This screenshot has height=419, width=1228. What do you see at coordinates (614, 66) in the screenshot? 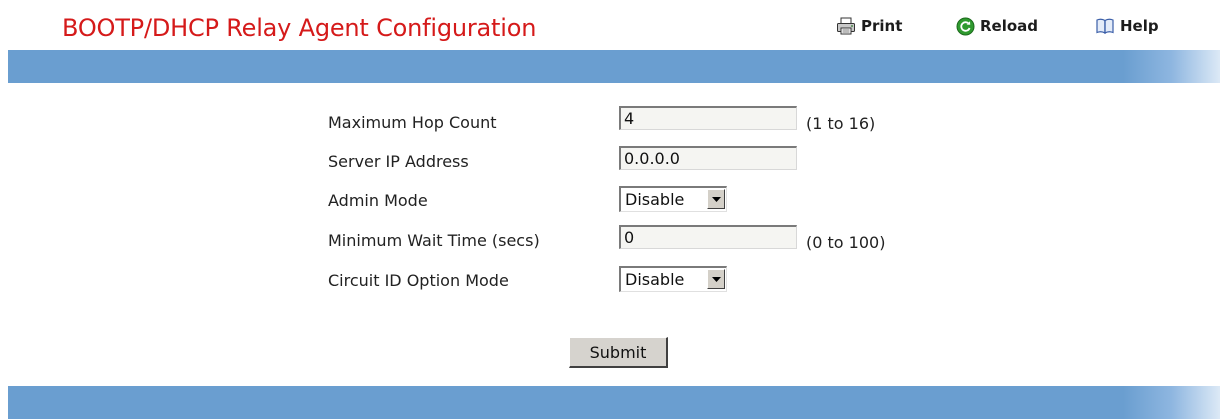
I see `header-divider-bar` at bounding box center [614, 66].